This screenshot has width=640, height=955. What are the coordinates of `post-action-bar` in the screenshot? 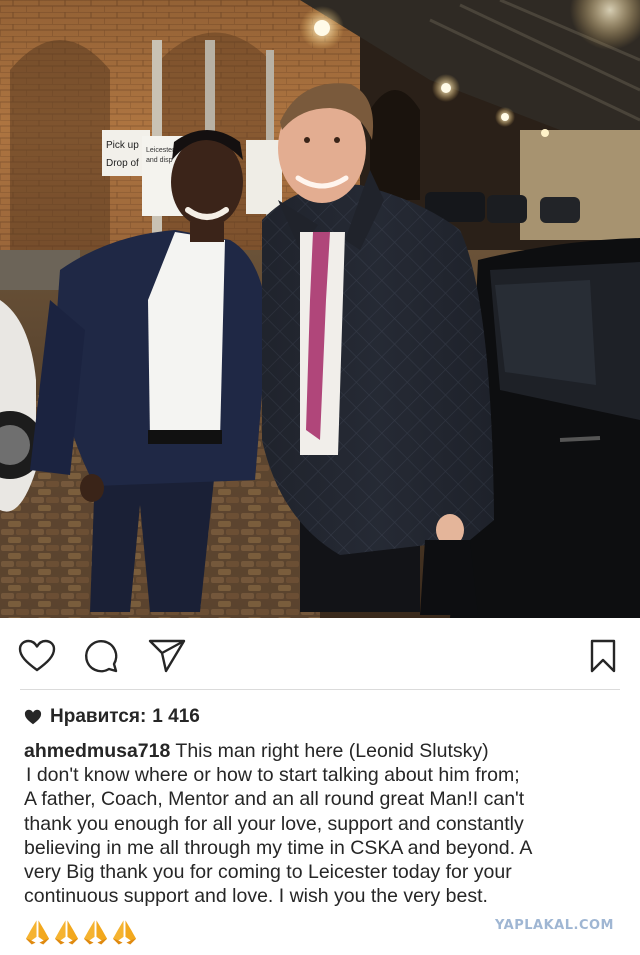 It's located at (320, 654).